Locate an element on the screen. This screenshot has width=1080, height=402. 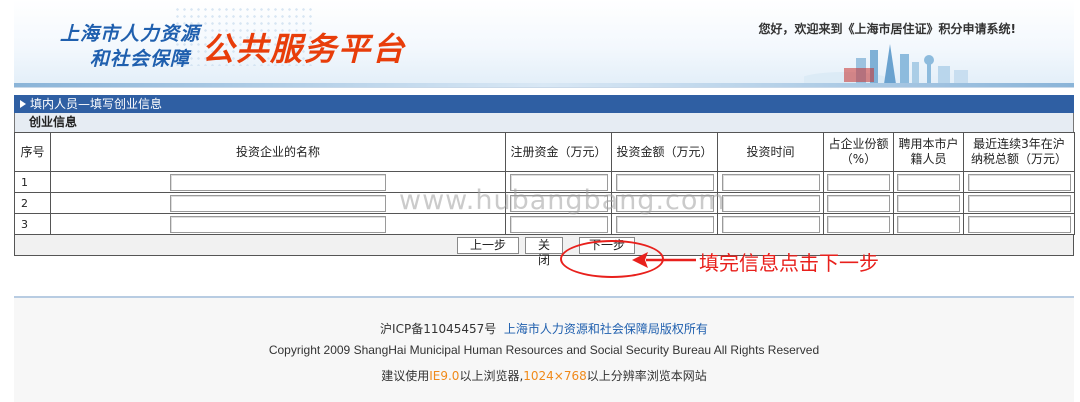
logo-platform-title: 公共服务平台 is located at coordinates (304, 49).